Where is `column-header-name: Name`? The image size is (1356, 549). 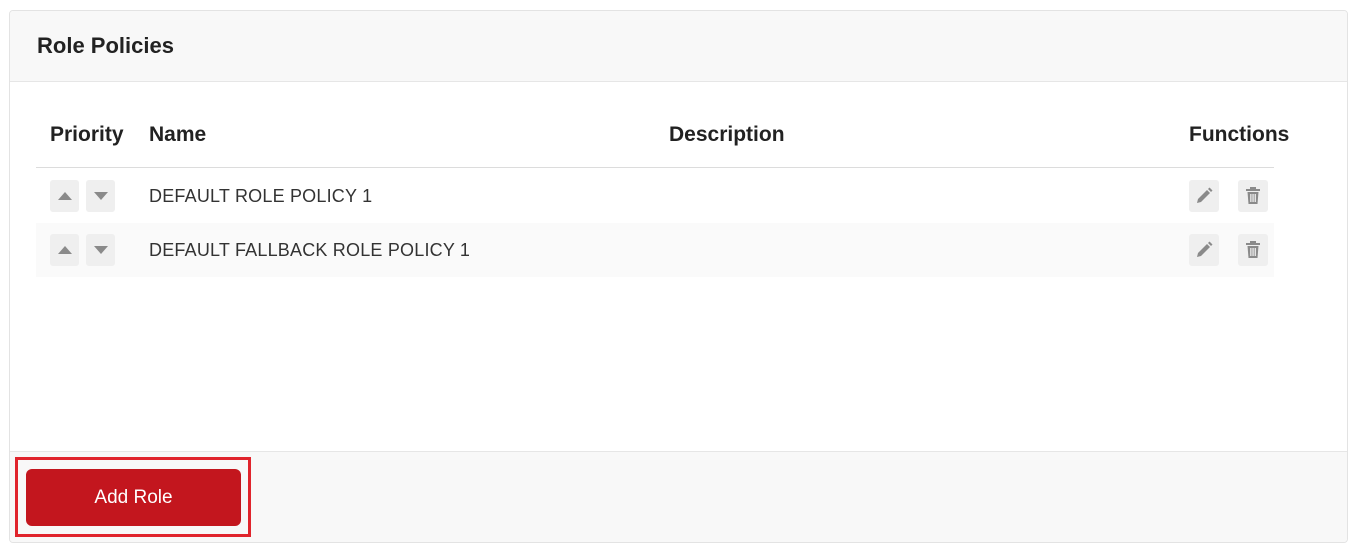 column-header-name: Name is located at coordinates (178, 134).